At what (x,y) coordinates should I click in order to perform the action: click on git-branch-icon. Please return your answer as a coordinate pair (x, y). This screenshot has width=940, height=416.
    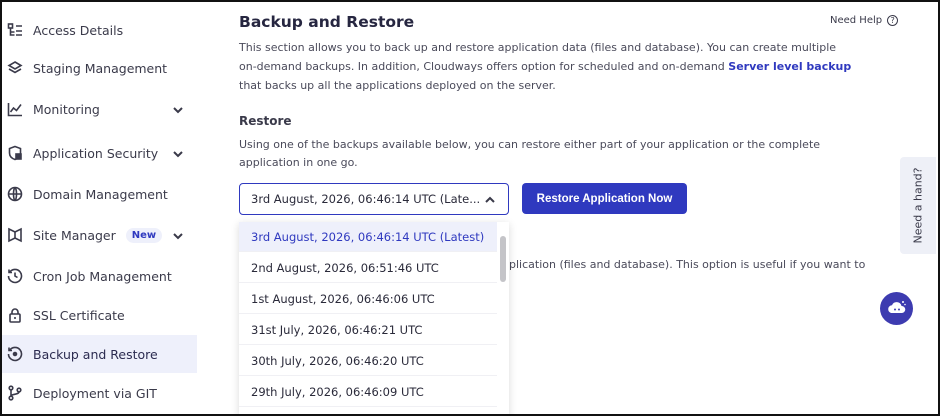
    Looking at the image, I should click on (15, 393).